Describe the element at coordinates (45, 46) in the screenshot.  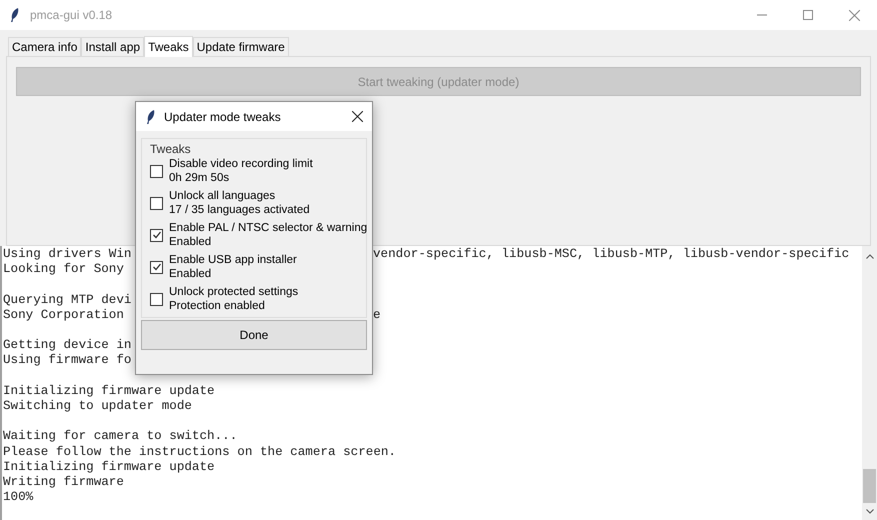
I see `tab: Camera info` at that location.